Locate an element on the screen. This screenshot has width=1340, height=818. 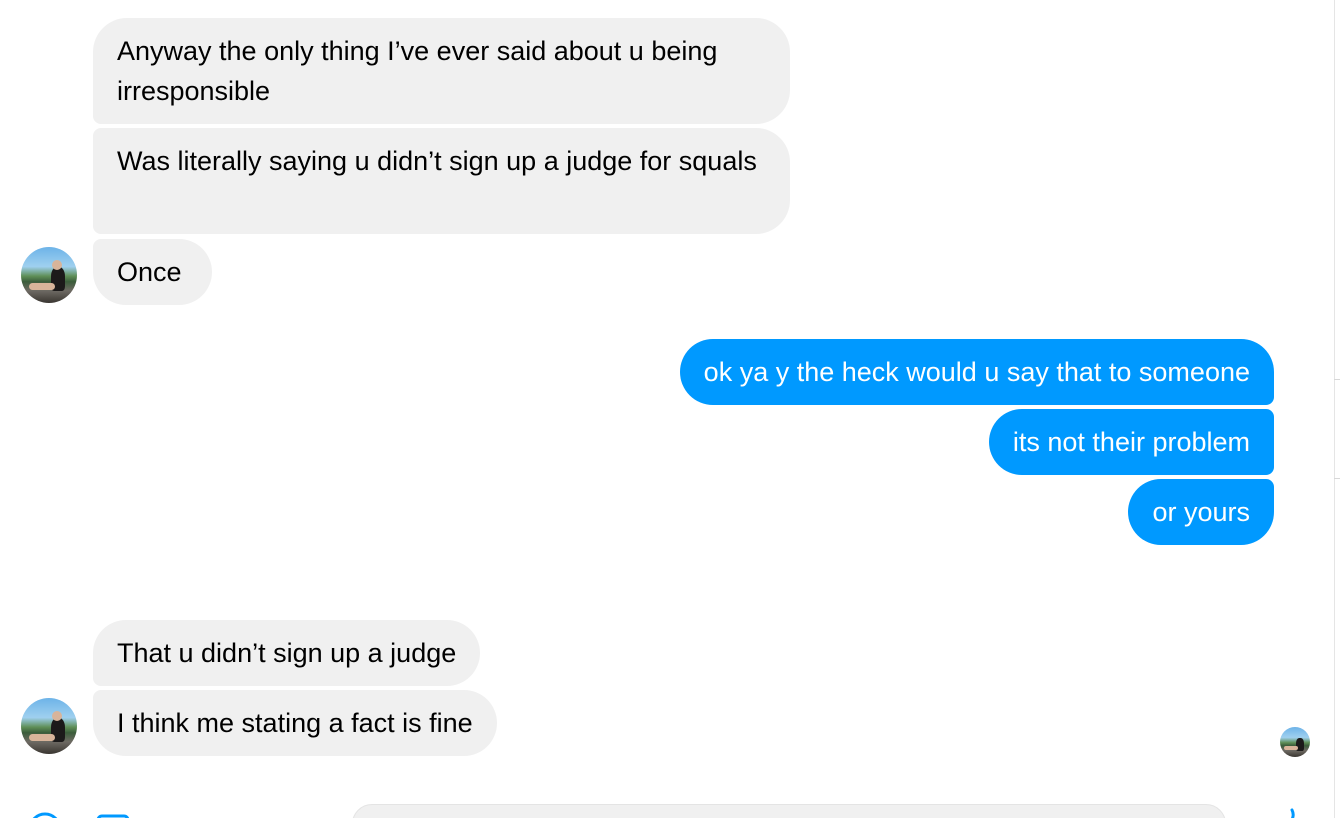
like-icon is located at coordinates (1290, 813).